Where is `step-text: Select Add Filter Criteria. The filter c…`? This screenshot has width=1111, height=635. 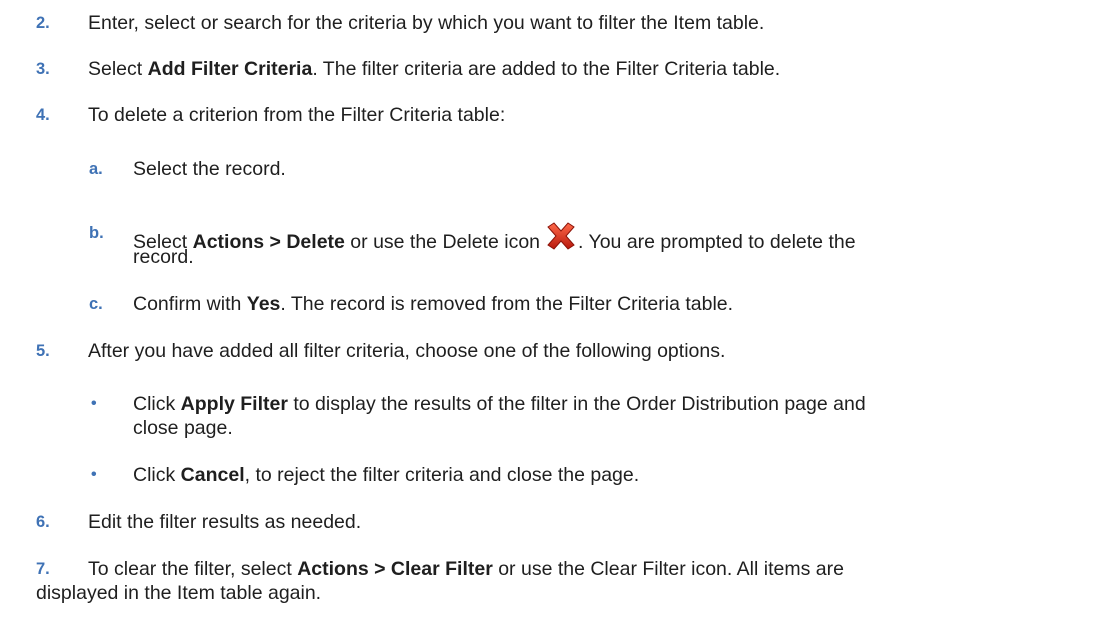 step-text: Select Add Filter Criteria. The filter c… is located at coordinates (434, 69).